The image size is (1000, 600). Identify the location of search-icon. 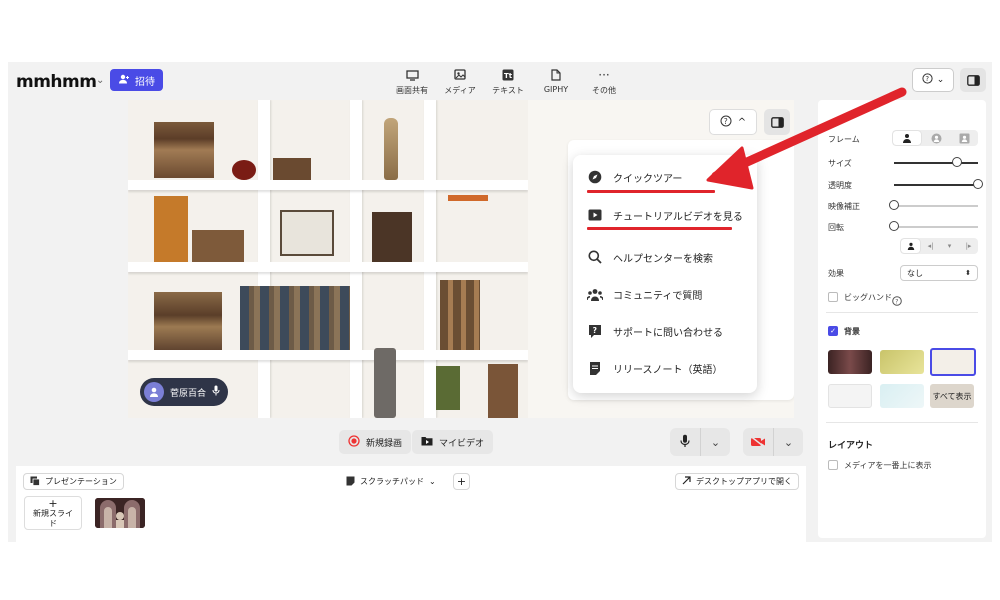
(595, 257).